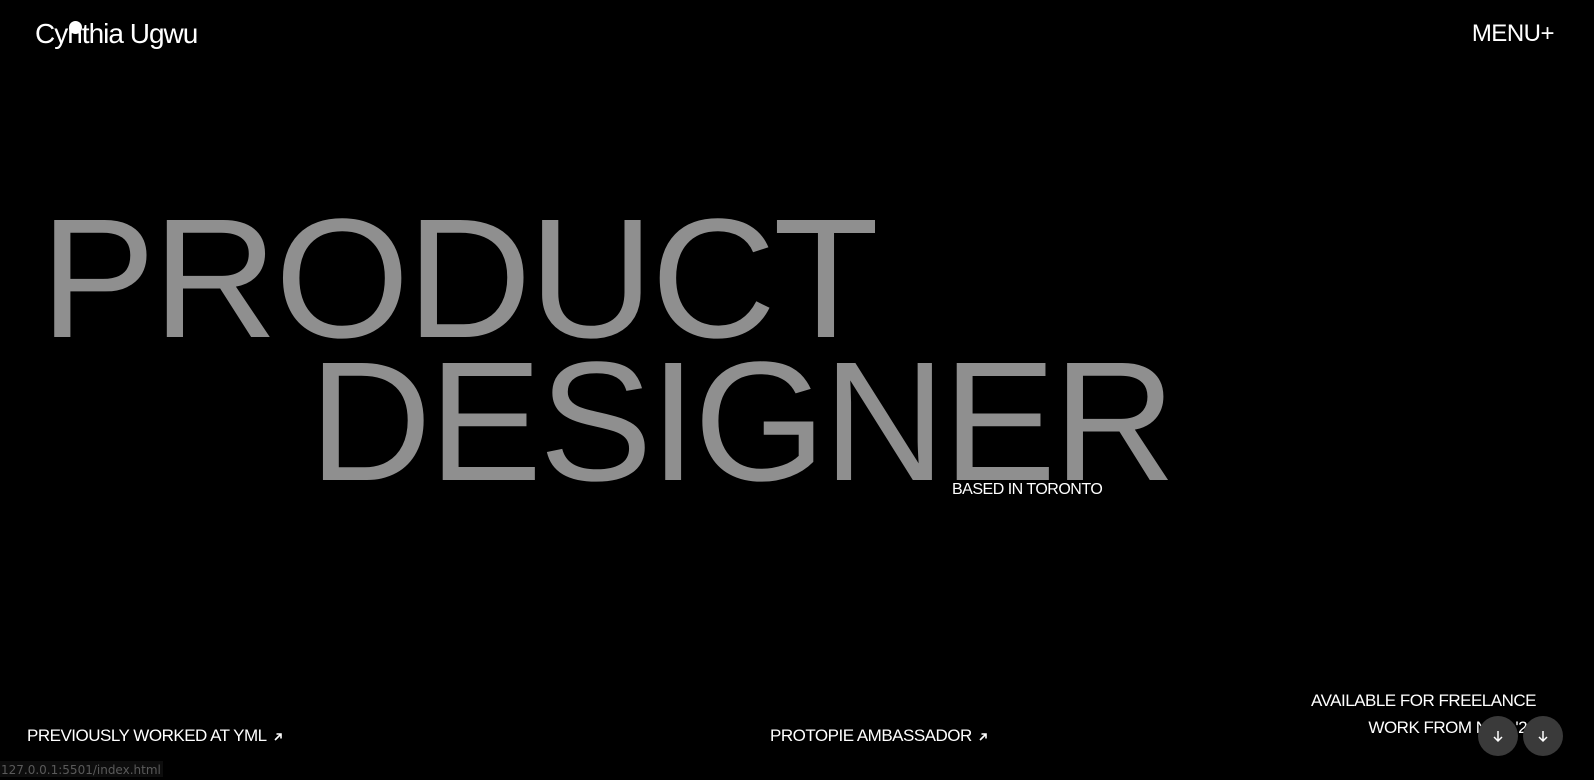 This screenshot has height=780, width=1594. What do you see at coordinates (1424, 700) in the screenshot?
I see `availability-line-1: AVAILABLE FOR FREELANCE` at bounding box center [1424, 700].